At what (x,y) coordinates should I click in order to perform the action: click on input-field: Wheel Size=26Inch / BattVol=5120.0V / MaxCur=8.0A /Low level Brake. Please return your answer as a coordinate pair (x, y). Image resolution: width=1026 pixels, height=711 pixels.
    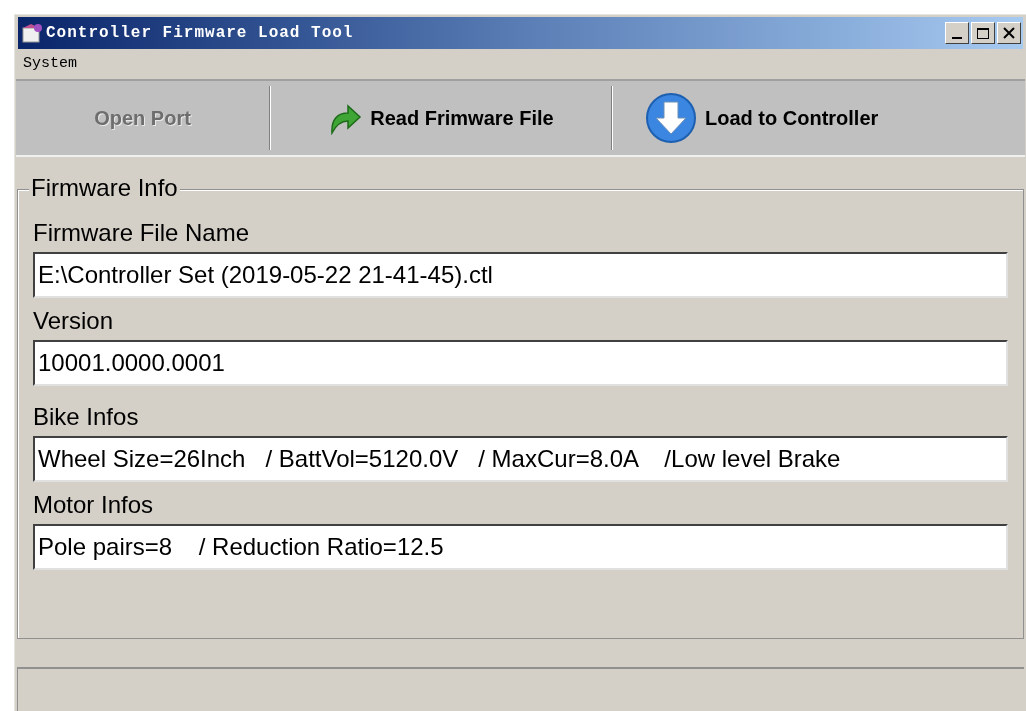
    Looking at the image, I should click on (520, 459).